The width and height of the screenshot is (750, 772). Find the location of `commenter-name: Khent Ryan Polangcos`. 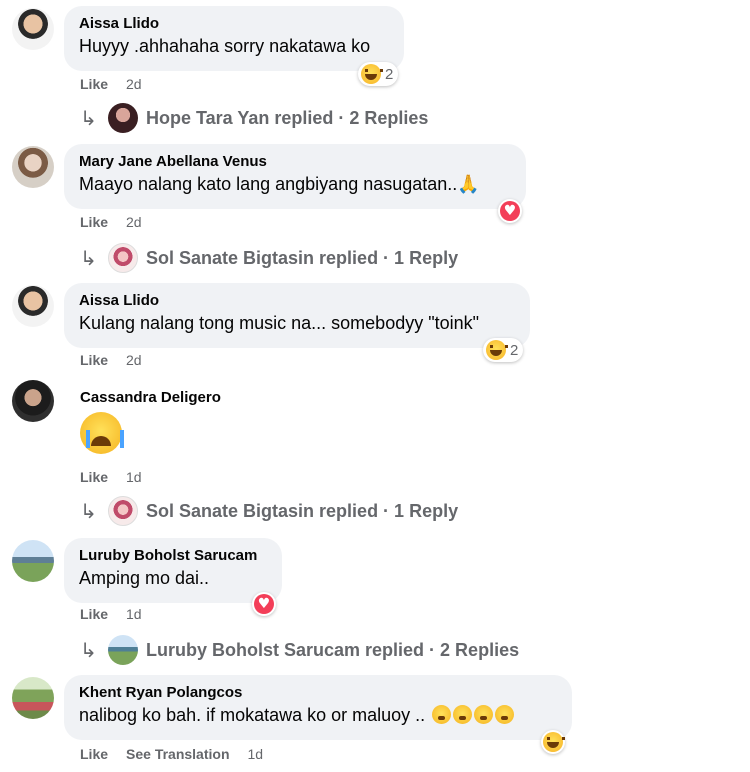

commenter-name: Khent Ryan Polangcos is located at coordinates (318, 693).